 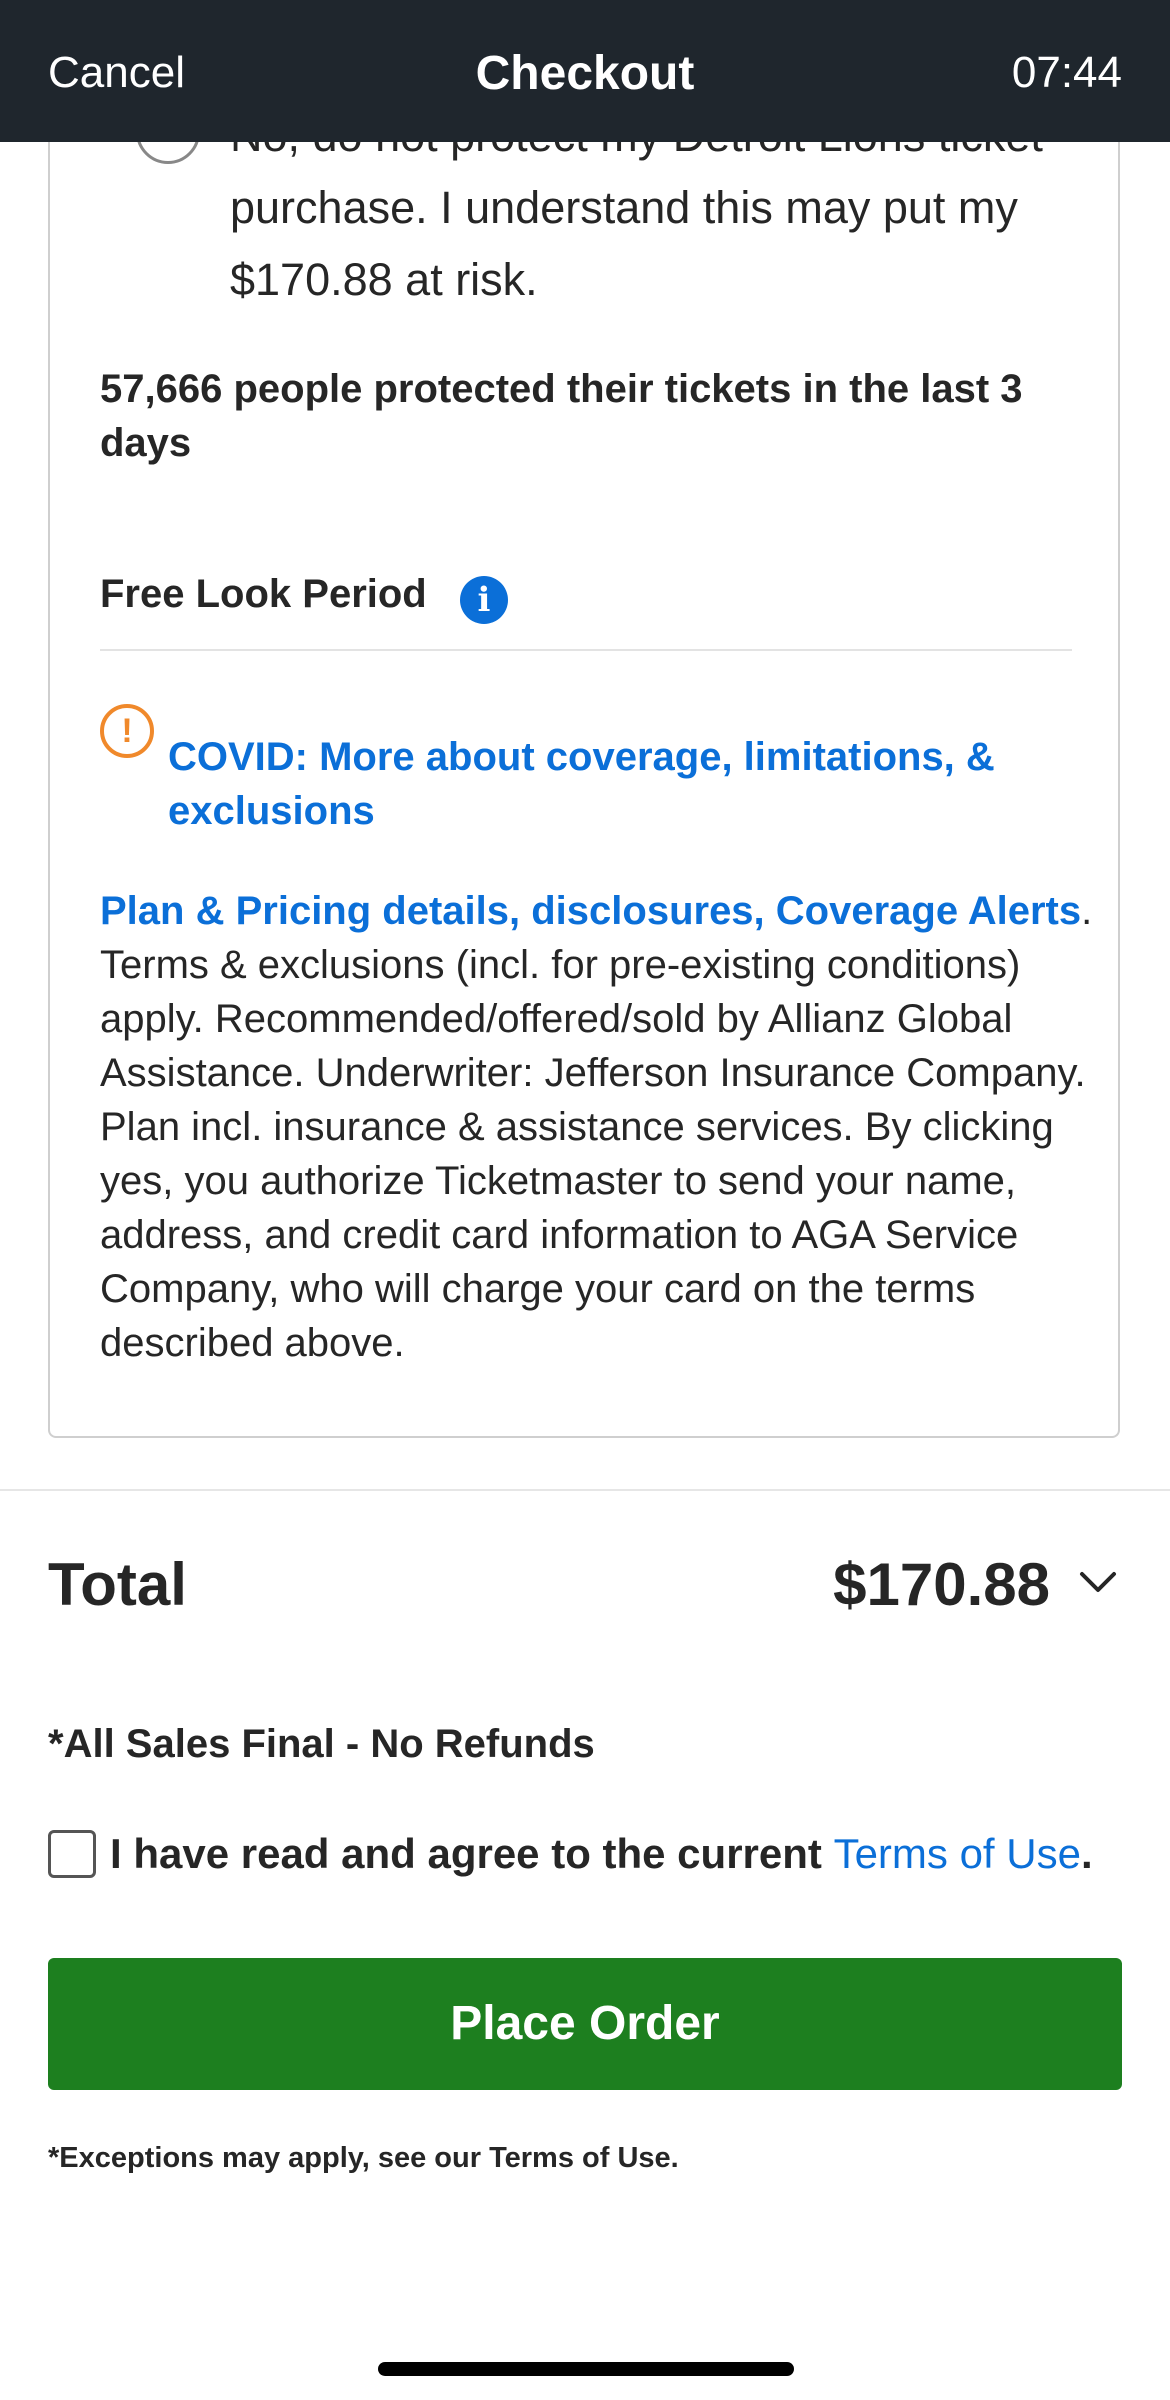 I want to click on card-divider, so click(x=586, y=650).